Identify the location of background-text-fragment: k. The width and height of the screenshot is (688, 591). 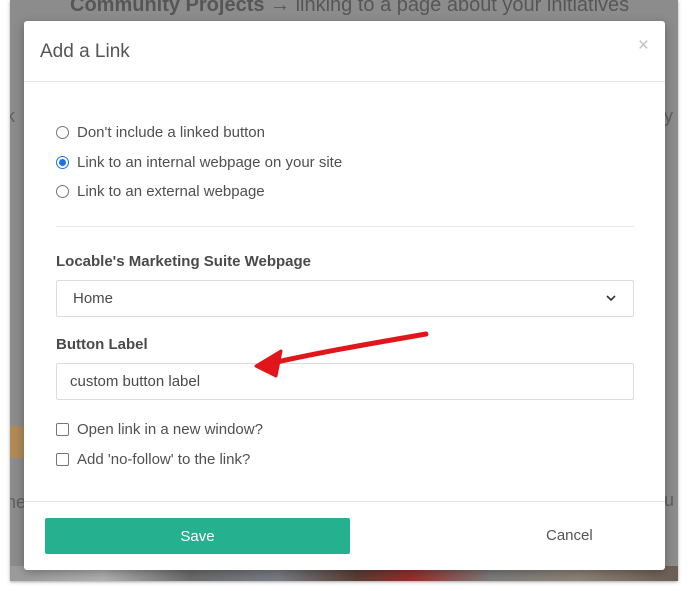
(12, 116).